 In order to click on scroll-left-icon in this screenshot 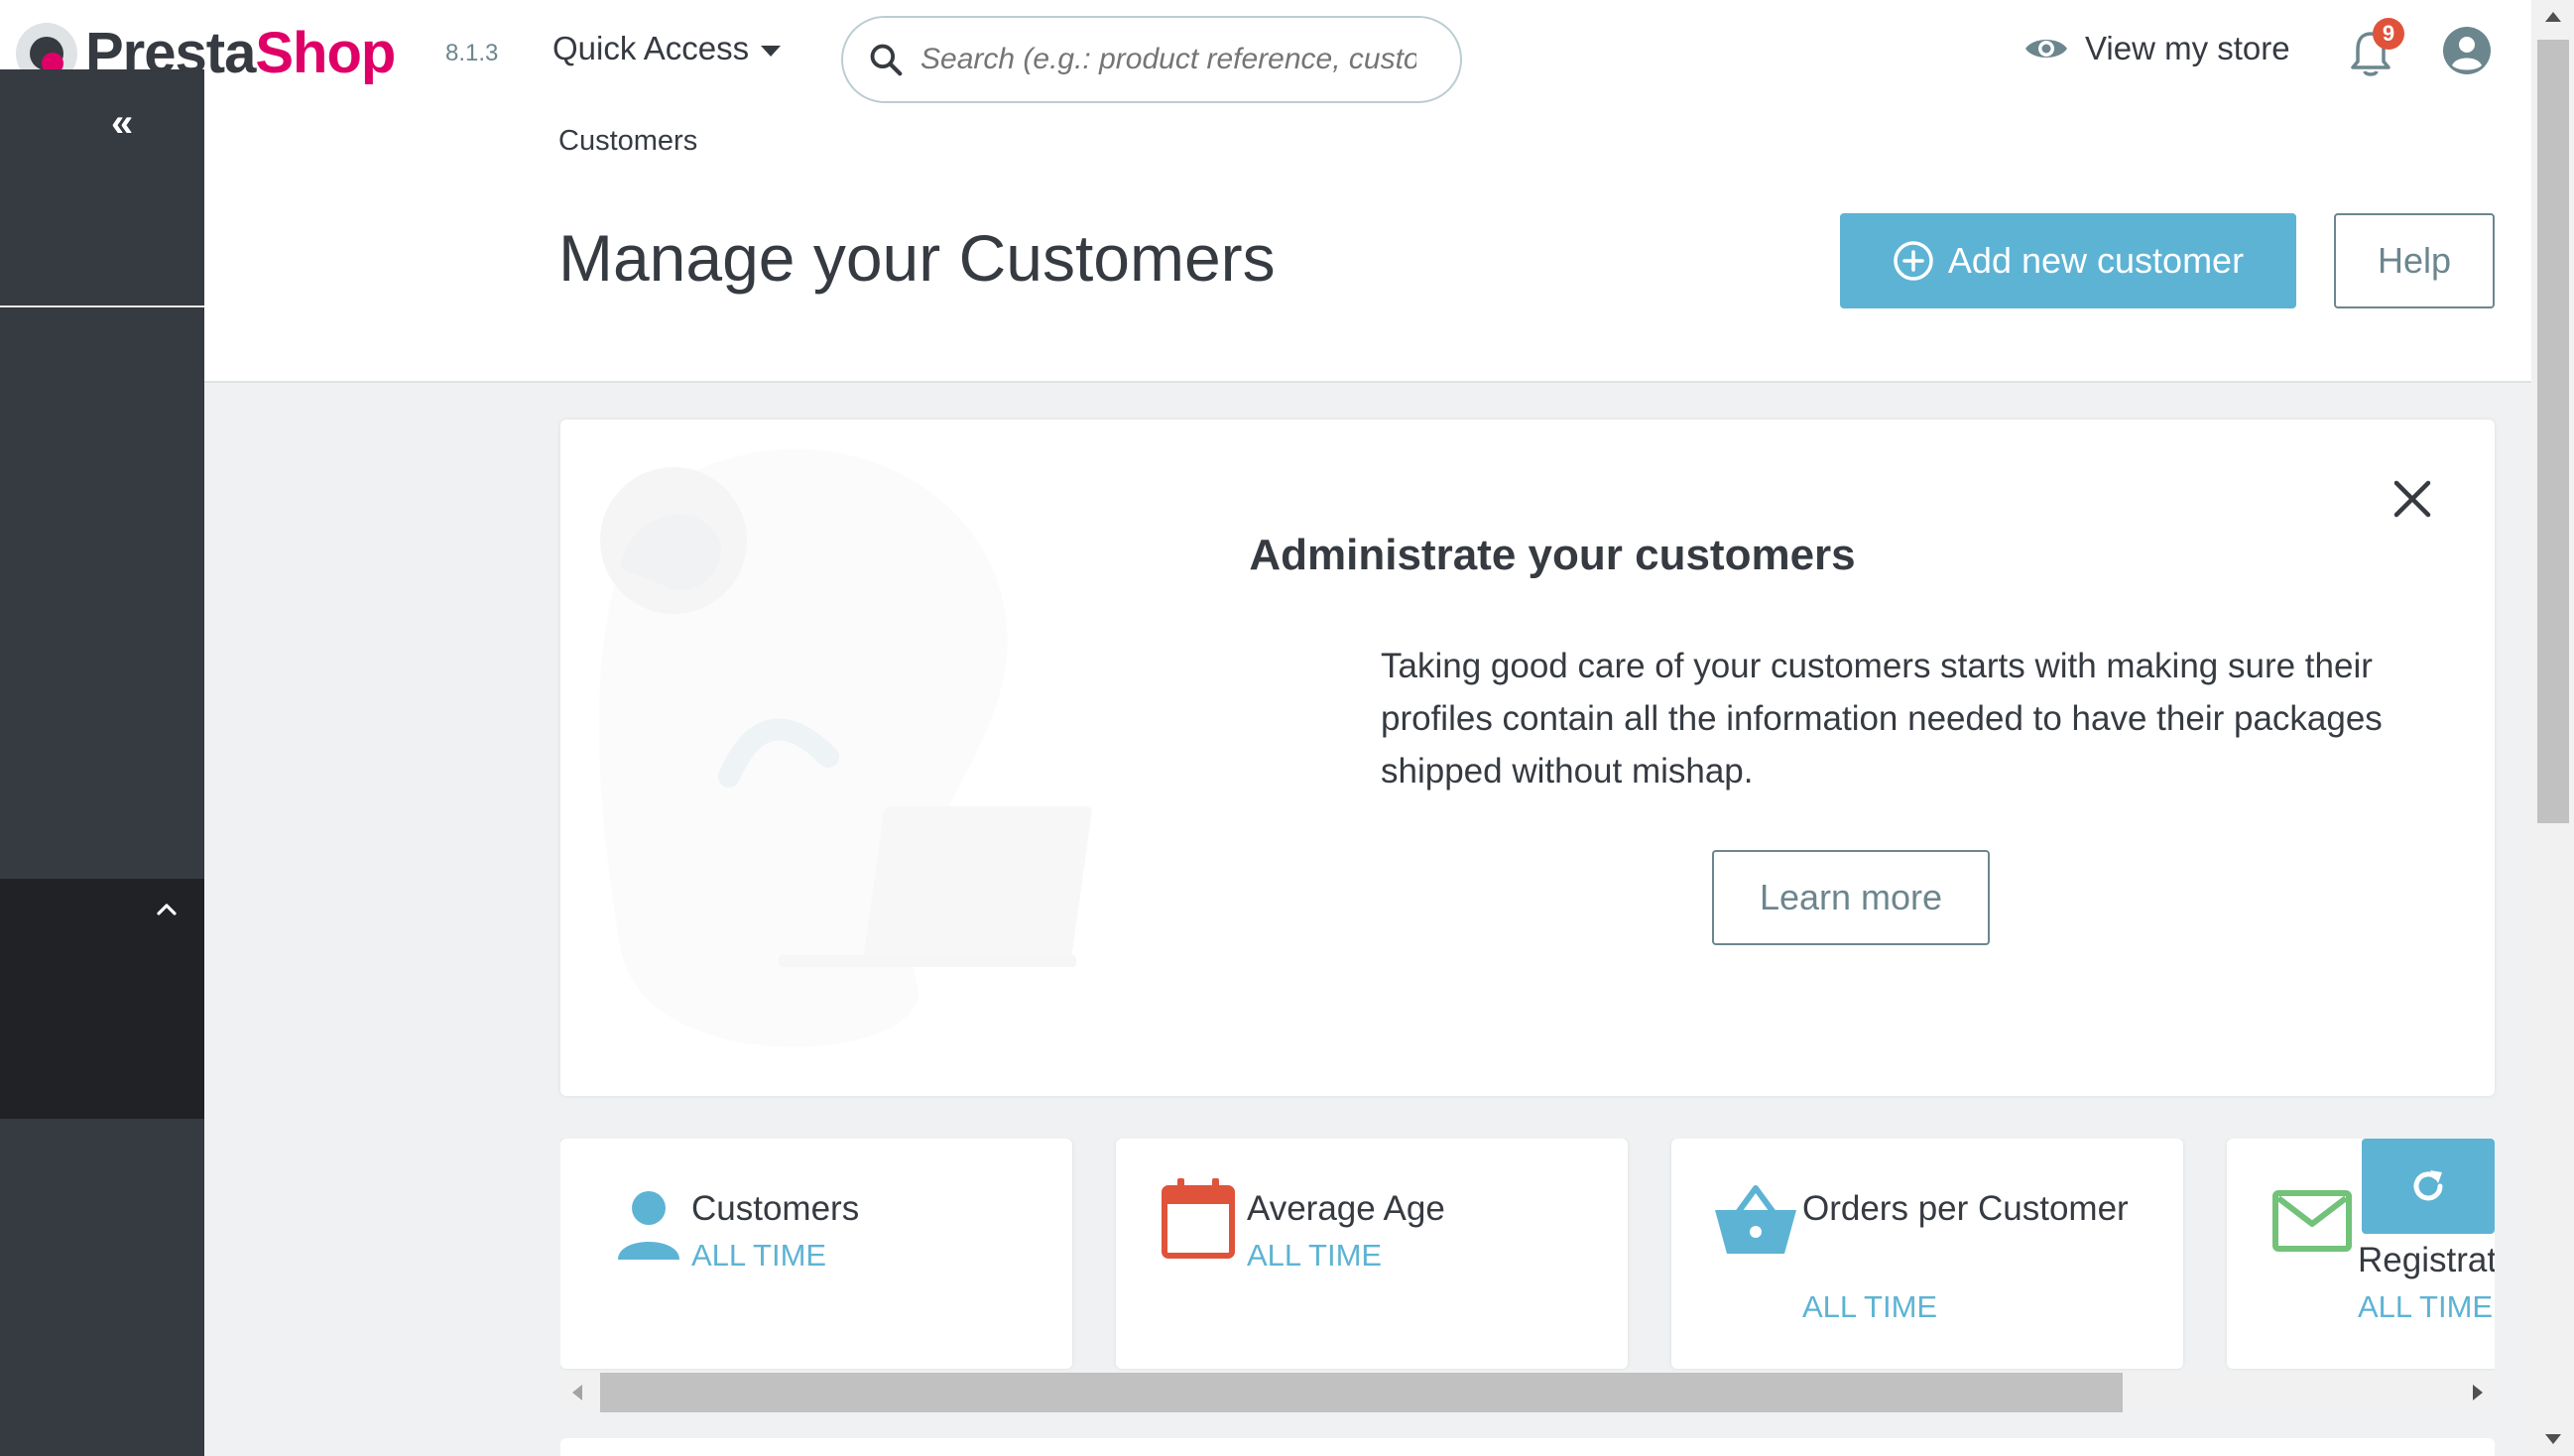, I will do `click(577, 1392)`.